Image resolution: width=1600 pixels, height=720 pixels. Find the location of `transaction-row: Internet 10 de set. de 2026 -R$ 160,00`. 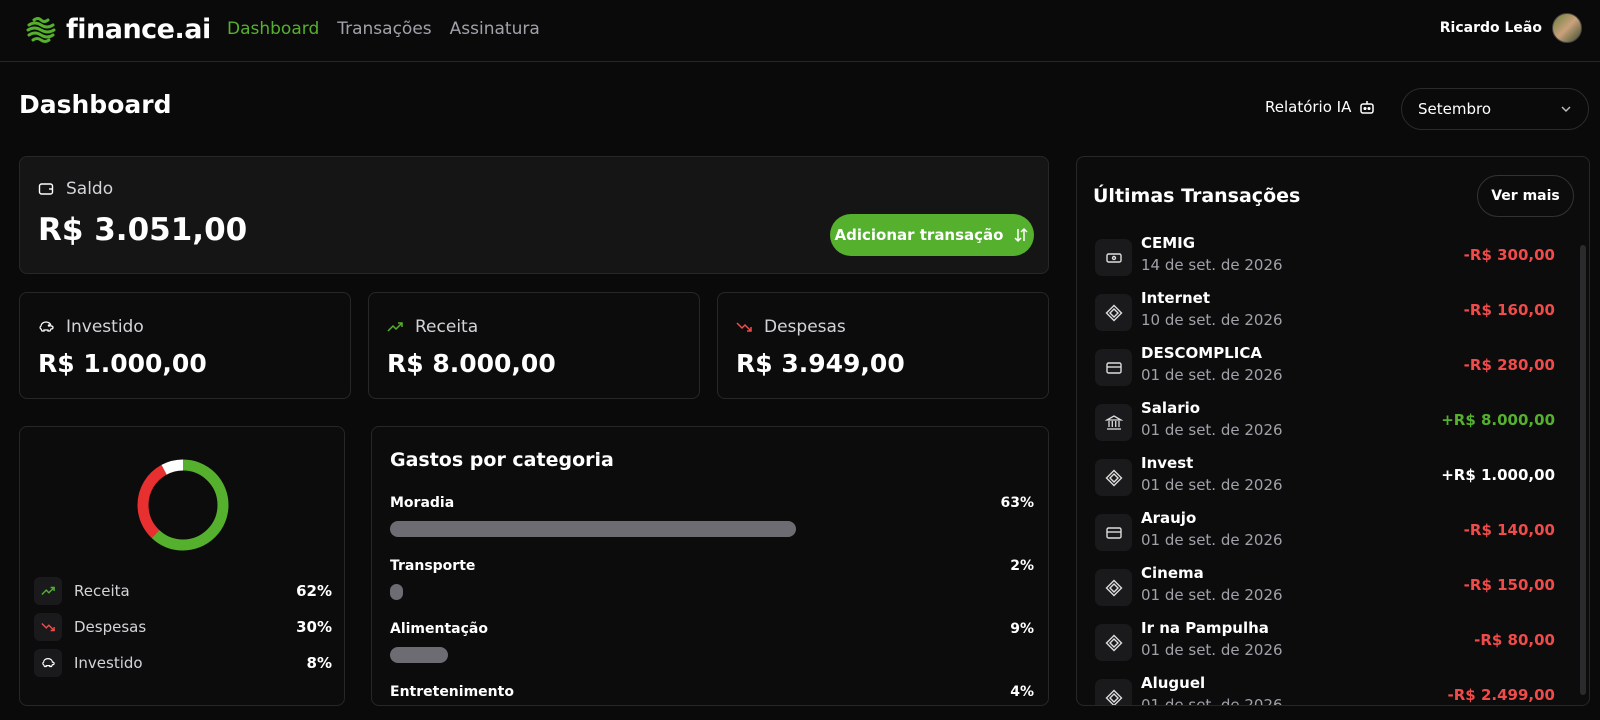

transaction-row: Internet 10 de set. de 2026 -R$ 160,00 is located at coordinates (1324, 314).